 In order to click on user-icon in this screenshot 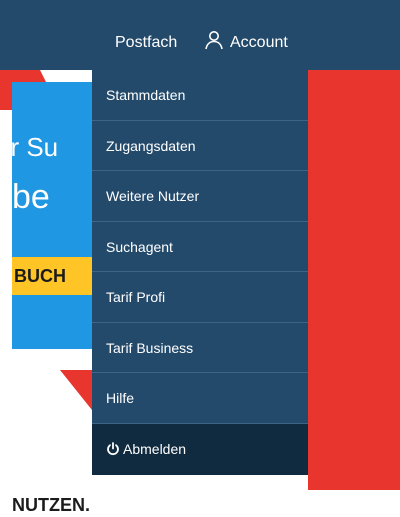, I will do `click(214, 40)`.